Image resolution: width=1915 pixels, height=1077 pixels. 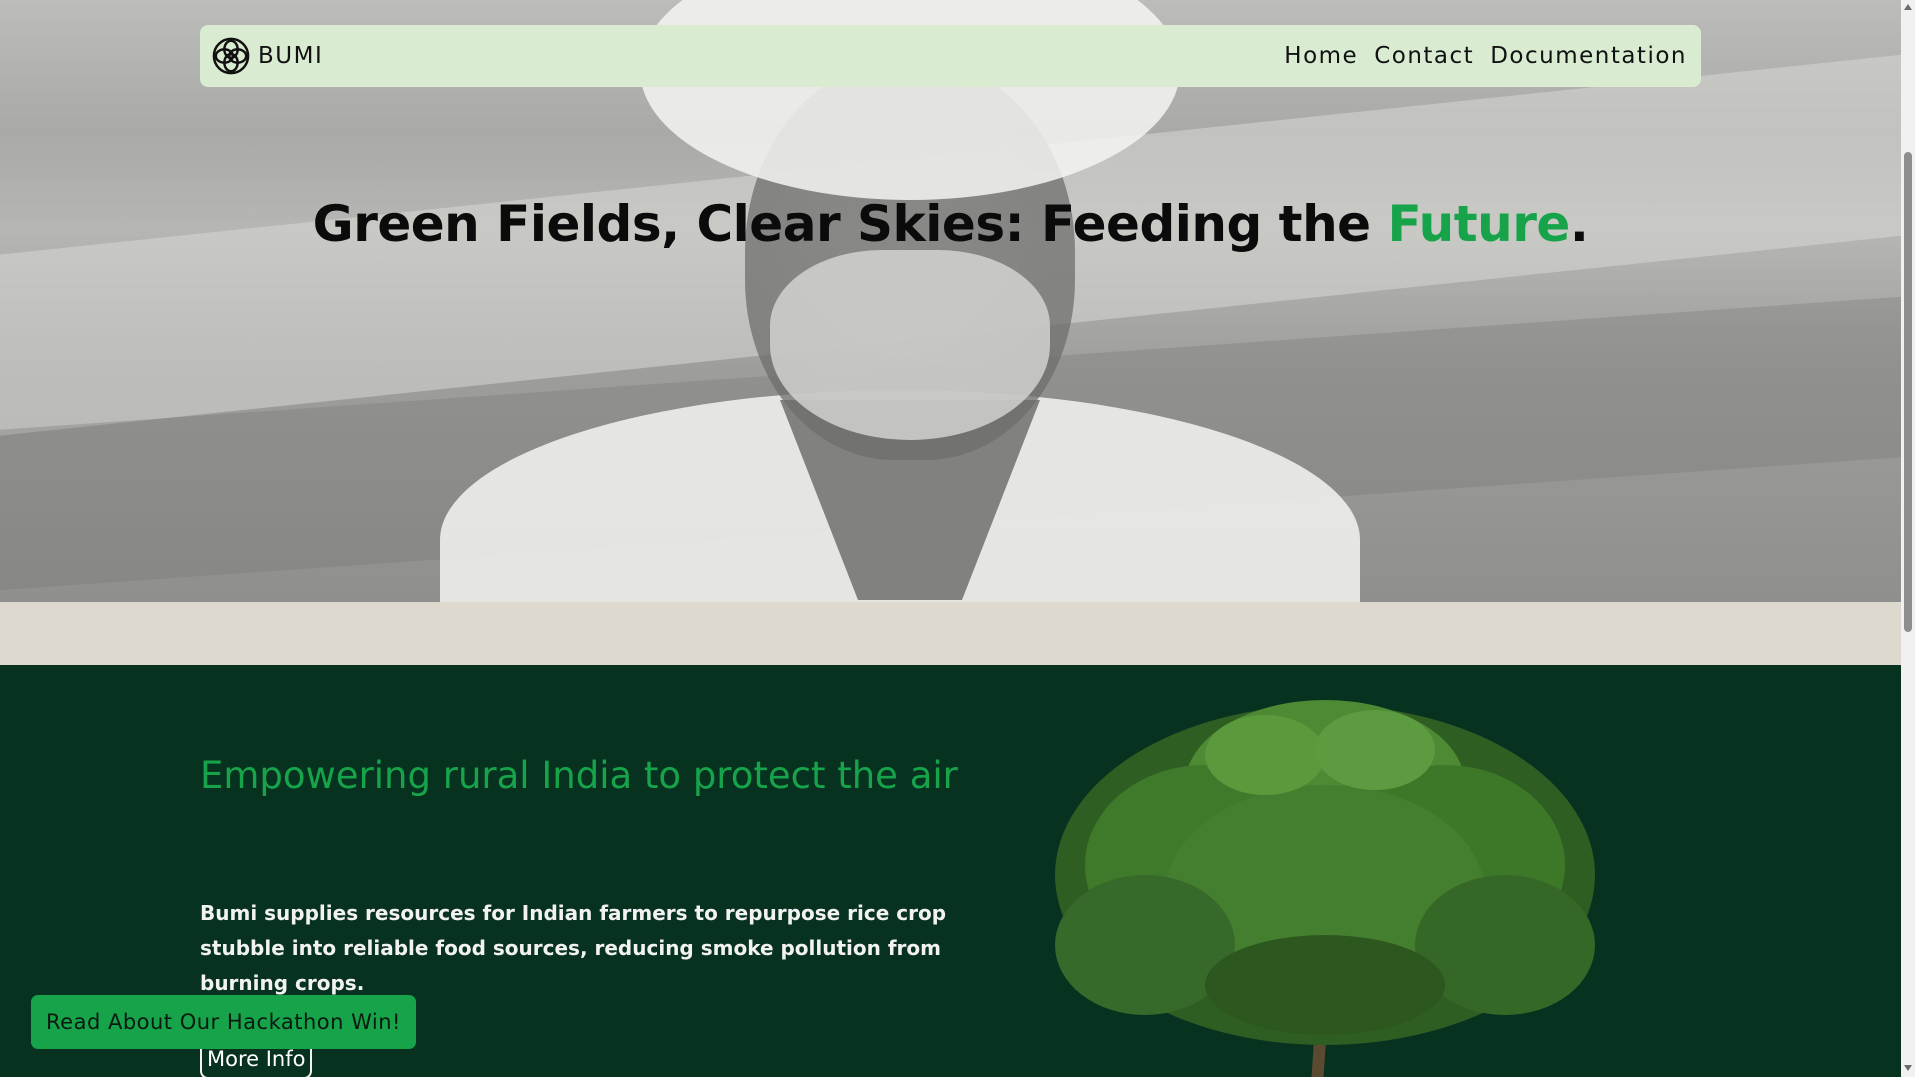 I want to click on divider-strip, so click(x=950, y=633).